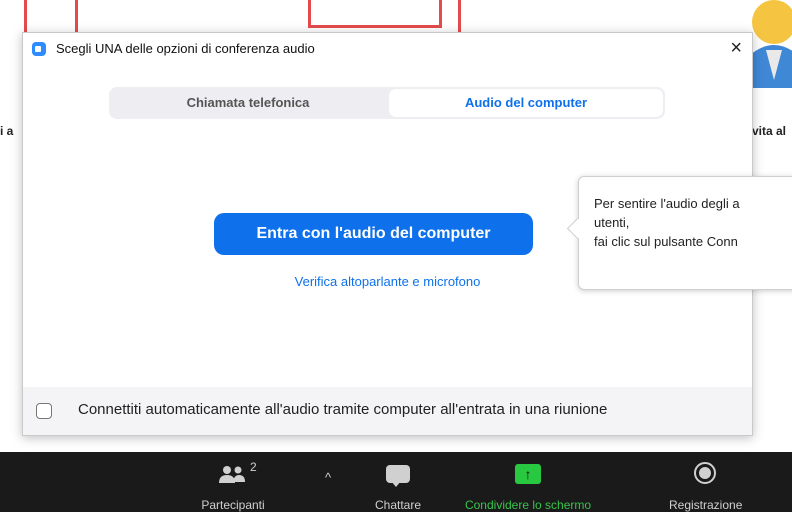 This screenshot has height=512, width=792. I want to click on background-label: i a, so click(7, 131).